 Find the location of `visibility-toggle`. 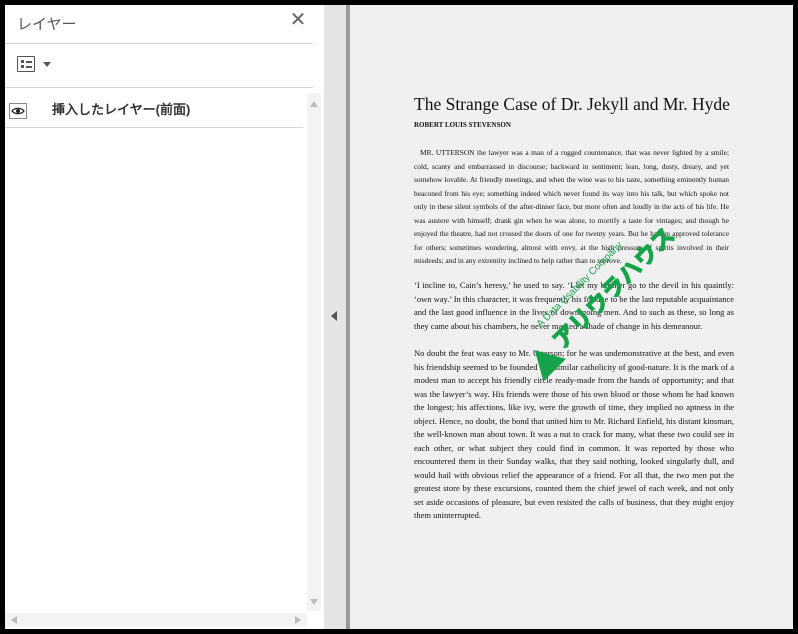

visibility-toggle is located at coordinates (18, 111).